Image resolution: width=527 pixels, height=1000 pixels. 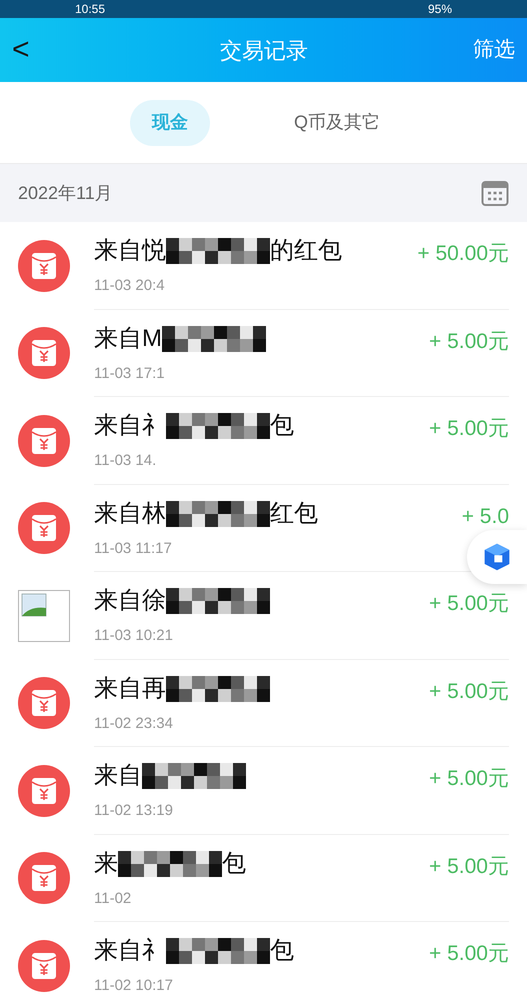 What do you see at coordinates (130, 286) in the screenshot?
I see `transaction-time: 11-03 20:4` at bounding box center [130, 286].